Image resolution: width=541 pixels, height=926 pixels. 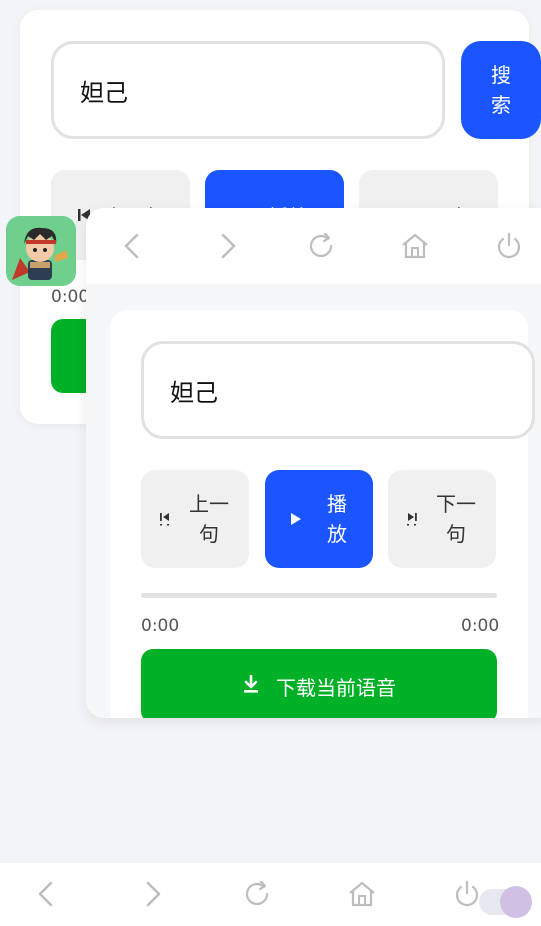 What do you see at coordinates (480, 626) in the screenshot?
I see `time-end: 0:00` at bounding box center [480, 626].